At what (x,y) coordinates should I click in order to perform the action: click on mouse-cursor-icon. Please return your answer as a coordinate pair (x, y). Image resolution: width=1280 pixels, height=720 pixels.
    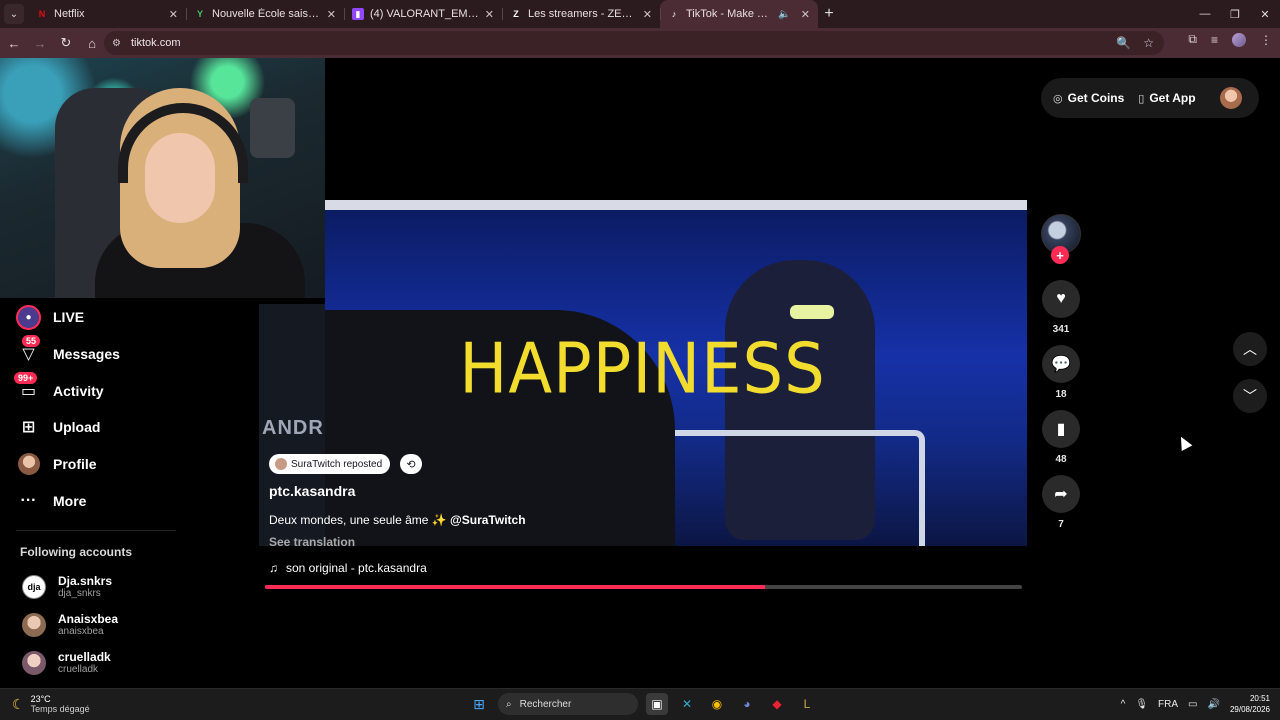
    Looking at the image, I should click on (1184, 442).